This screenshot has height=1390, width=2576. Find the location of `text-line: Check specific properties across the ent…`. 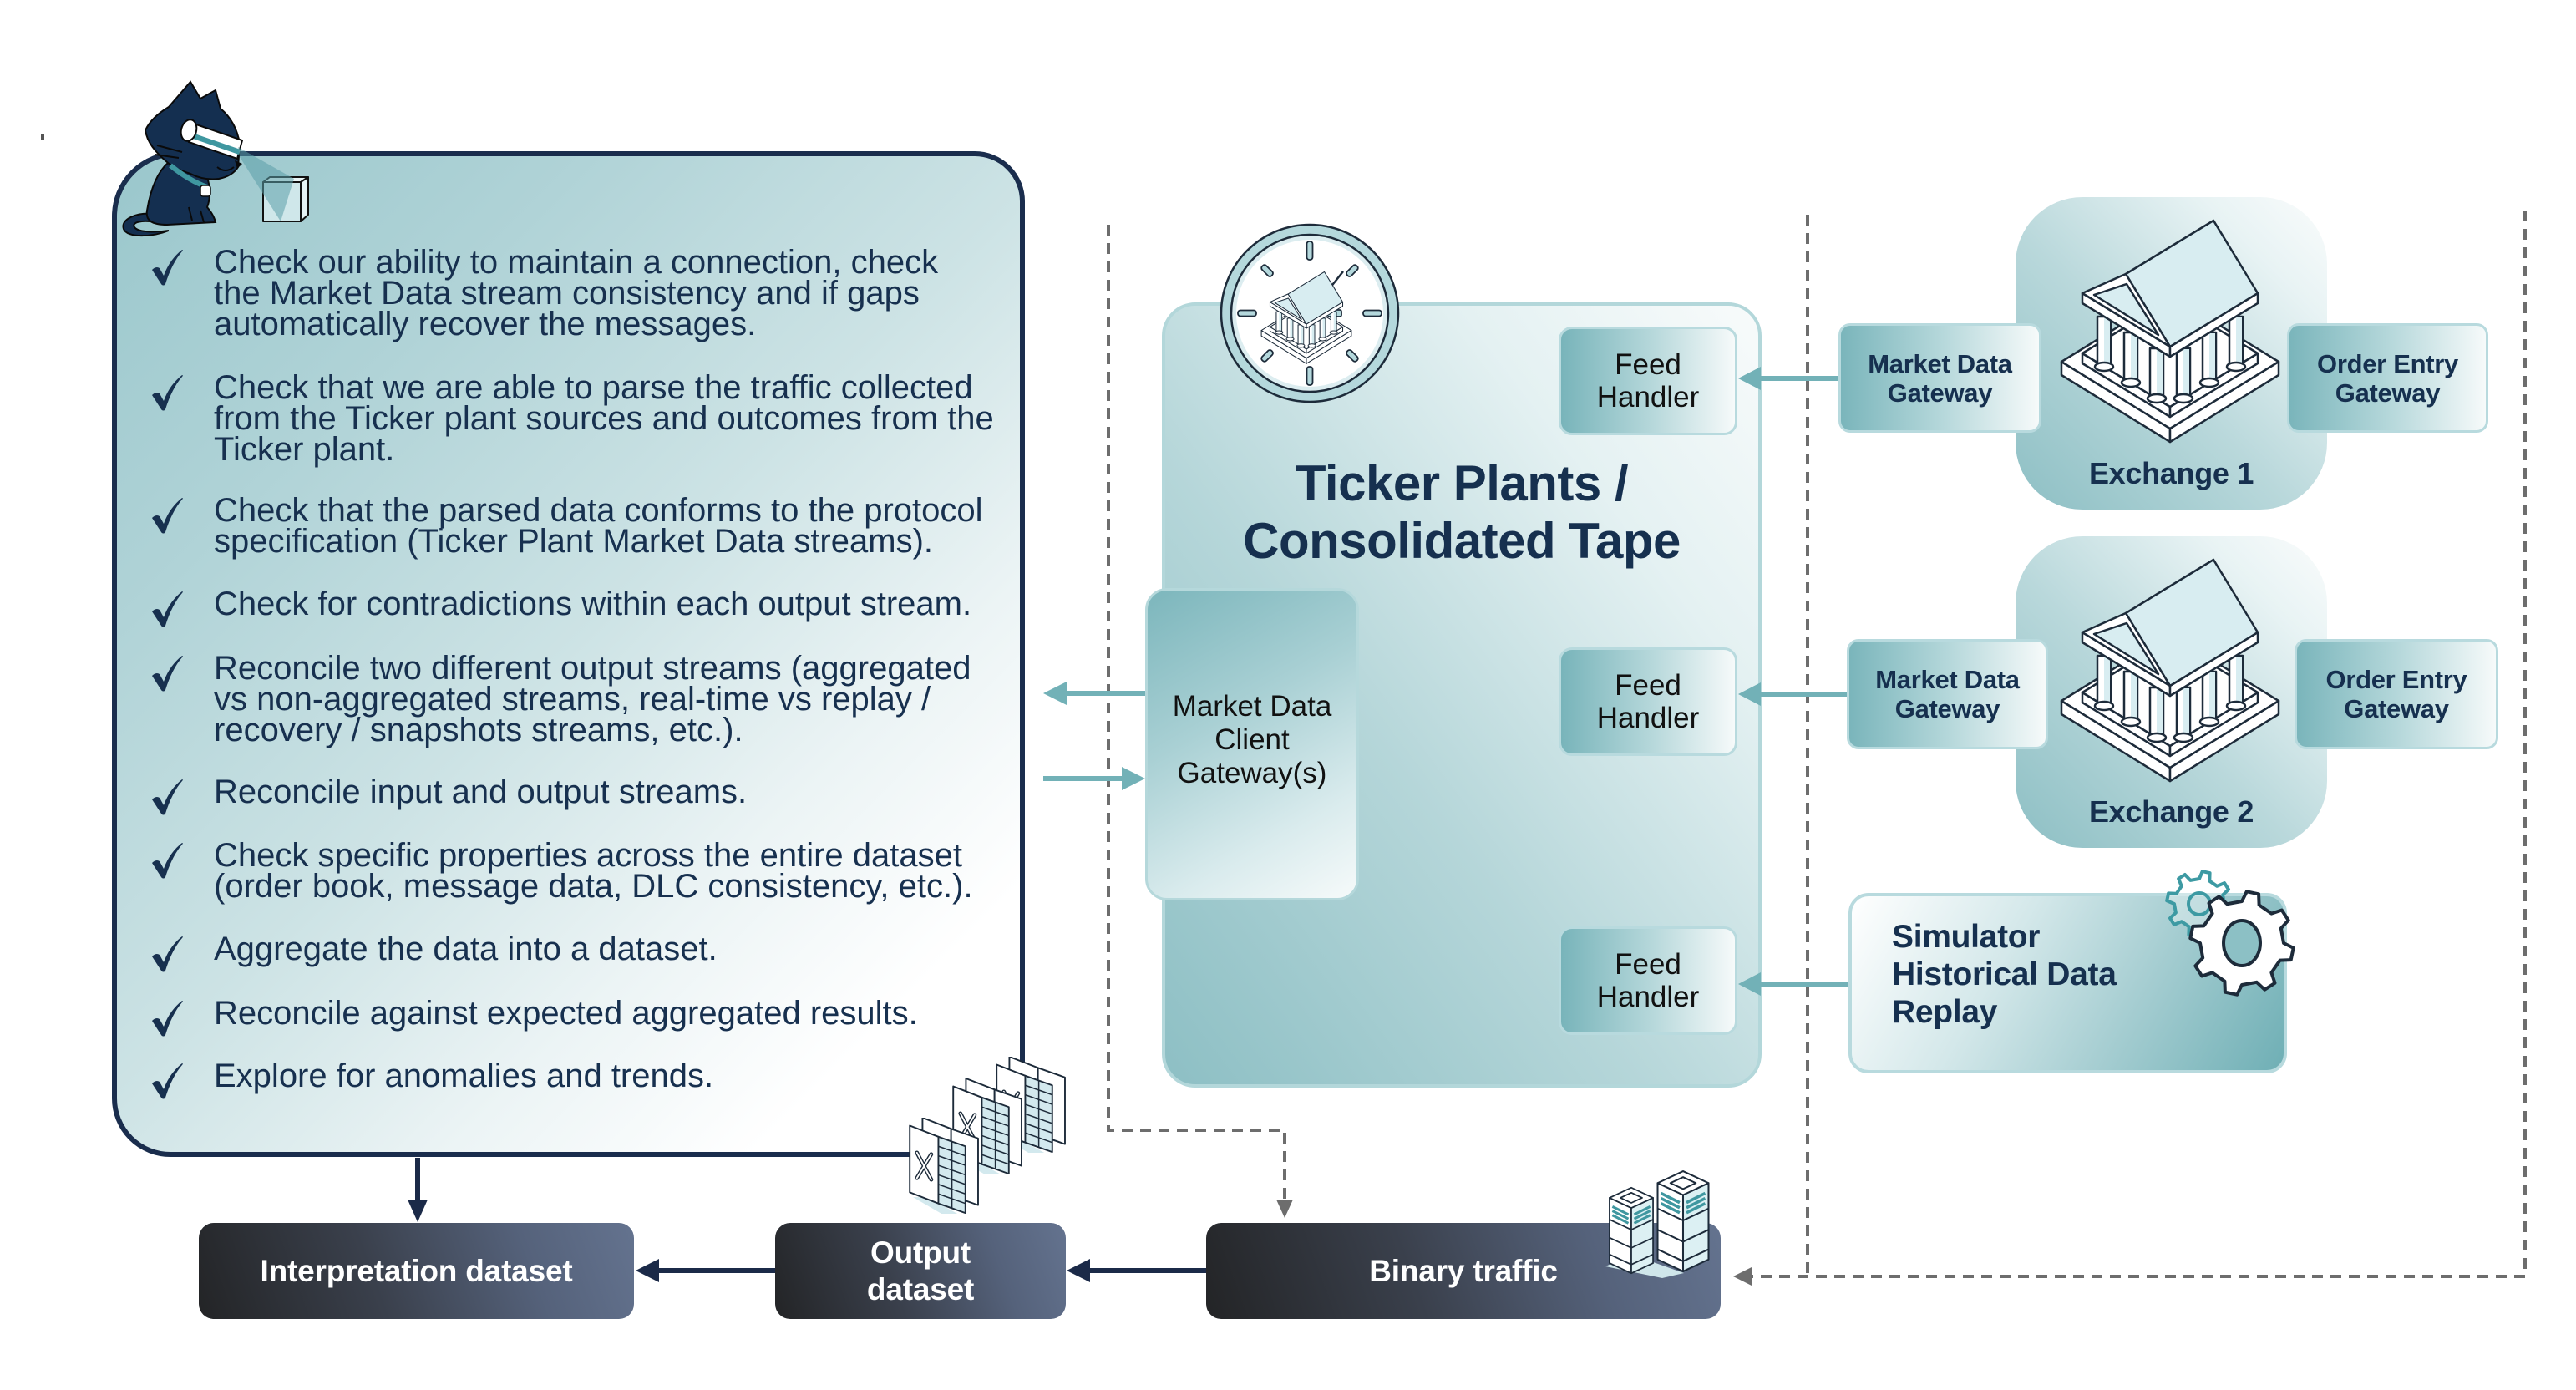

text-line: Check specific properties across the ent… is located at coordinates (588, 855).